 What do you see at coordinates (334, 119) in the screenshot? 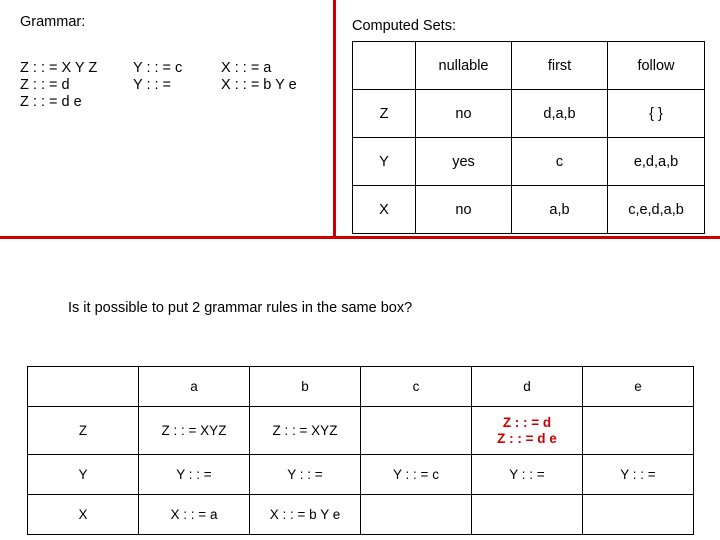
I see `red-vertical-divider` at bounding box center [334, 119].